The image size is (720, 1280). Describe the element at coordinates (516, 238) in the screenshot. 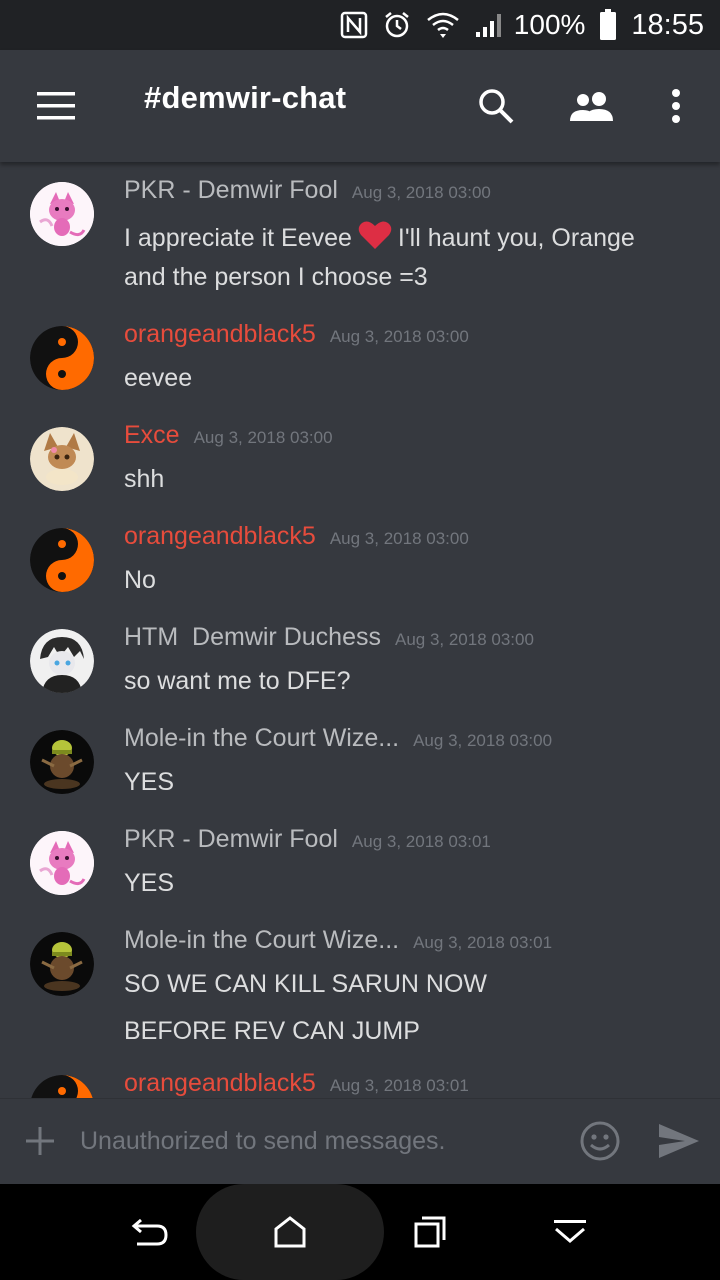

I see `message-text: I'll haunt you, Orange` at that location.